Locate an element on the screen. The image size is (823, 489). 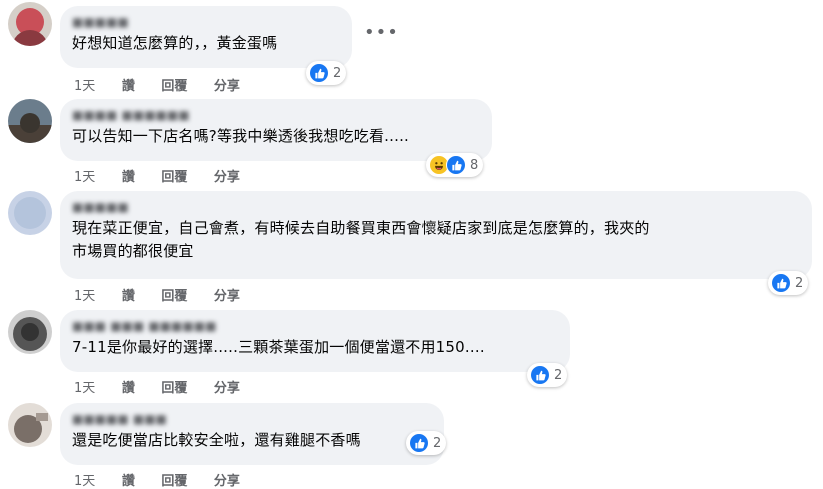
comment-author: ■■■ ■■■ ■■■■■■ is located at coordinates (315, 326).